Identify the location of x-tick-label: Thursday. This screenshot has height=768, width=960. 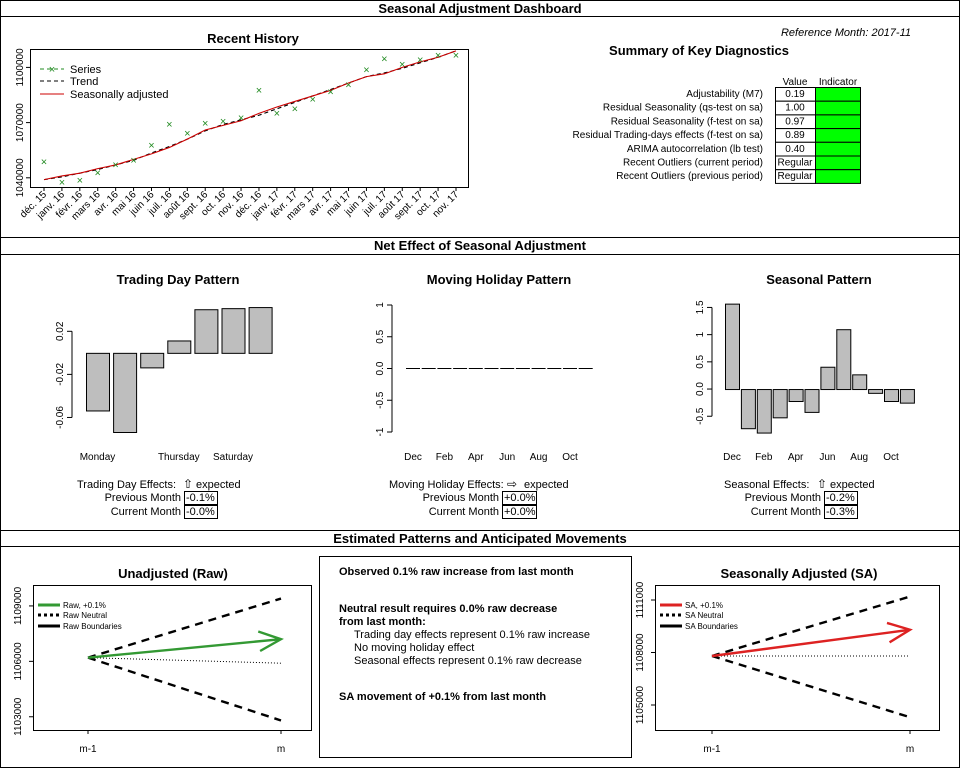
(179, 457).